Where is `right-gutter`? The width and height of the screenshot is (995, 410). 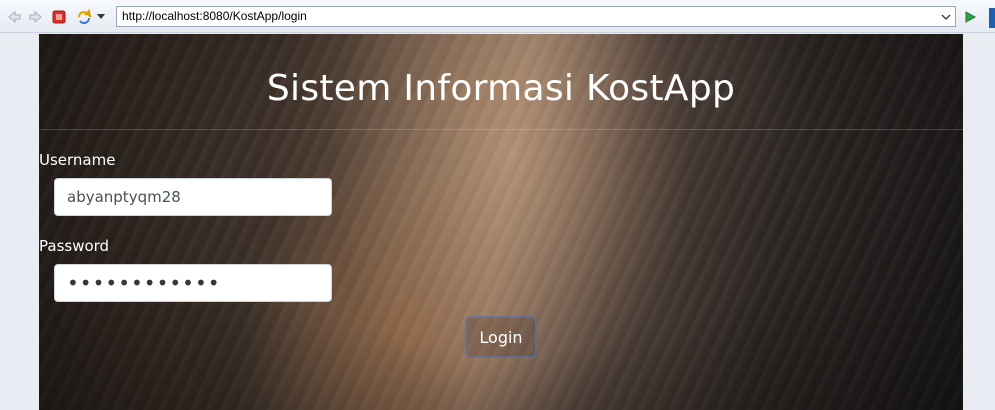 right-gutter is located at coordinates (979, 222).